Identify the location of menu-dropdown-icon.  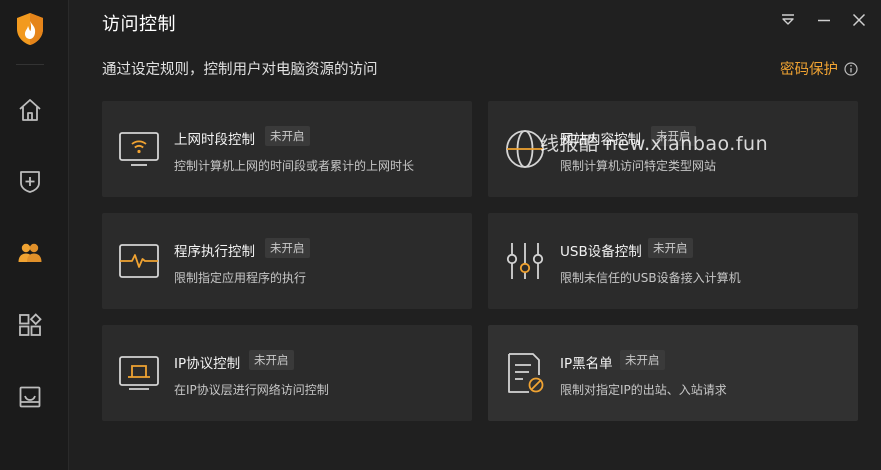
(788, 19).